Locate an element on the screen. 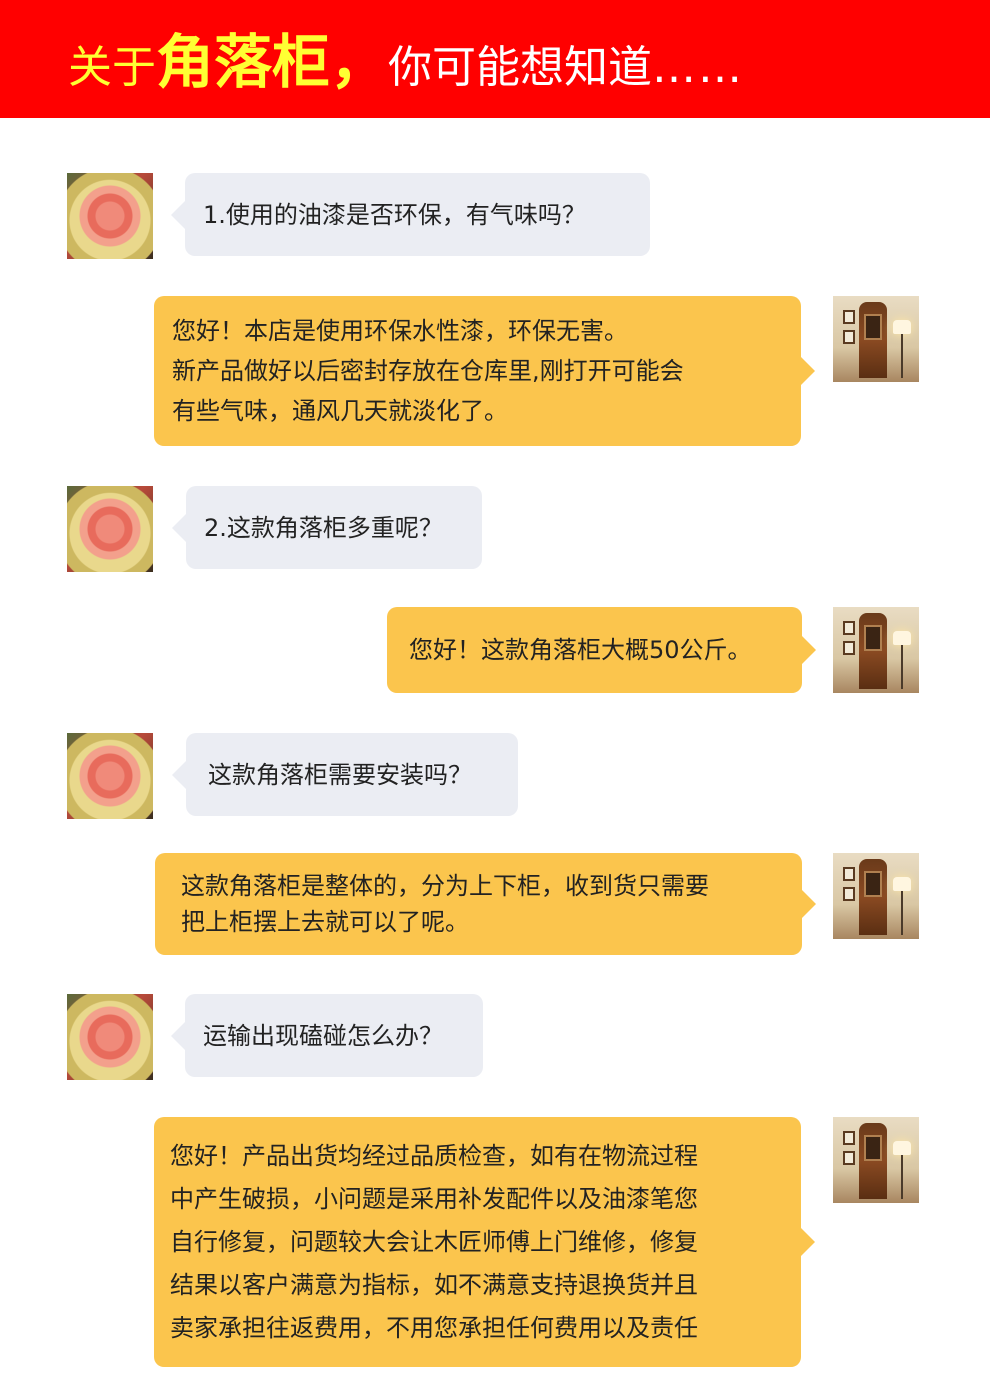  message-text: 您好！这款角落柜大概50公斤。 is located at coordinates (580, 650).